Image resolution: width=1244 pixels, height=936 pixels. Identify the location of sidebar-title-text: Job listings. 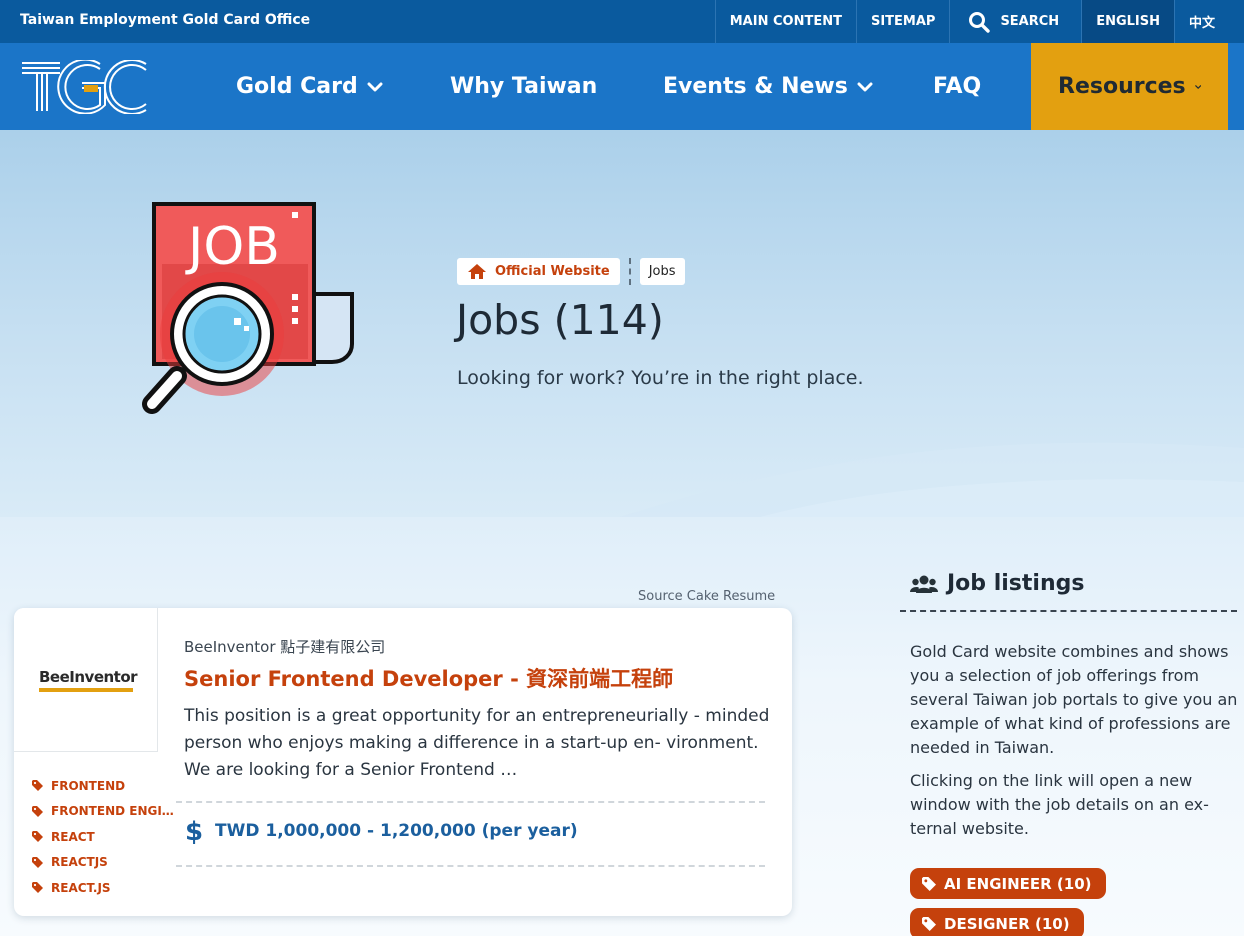
(1016, 583).